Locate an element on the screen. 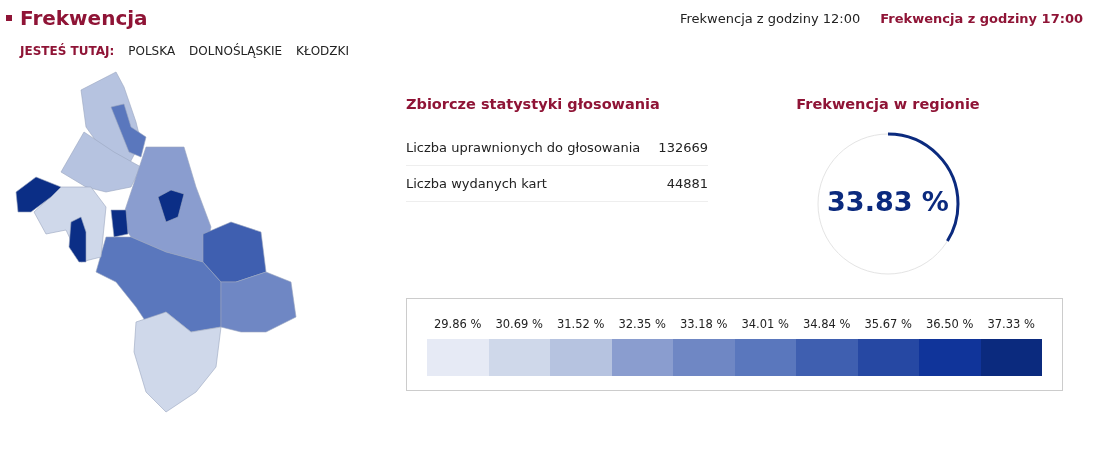 The height and width of the screenshot is (466, 1099). legend-label: 36.50 % is located at coordinates (950, 324).